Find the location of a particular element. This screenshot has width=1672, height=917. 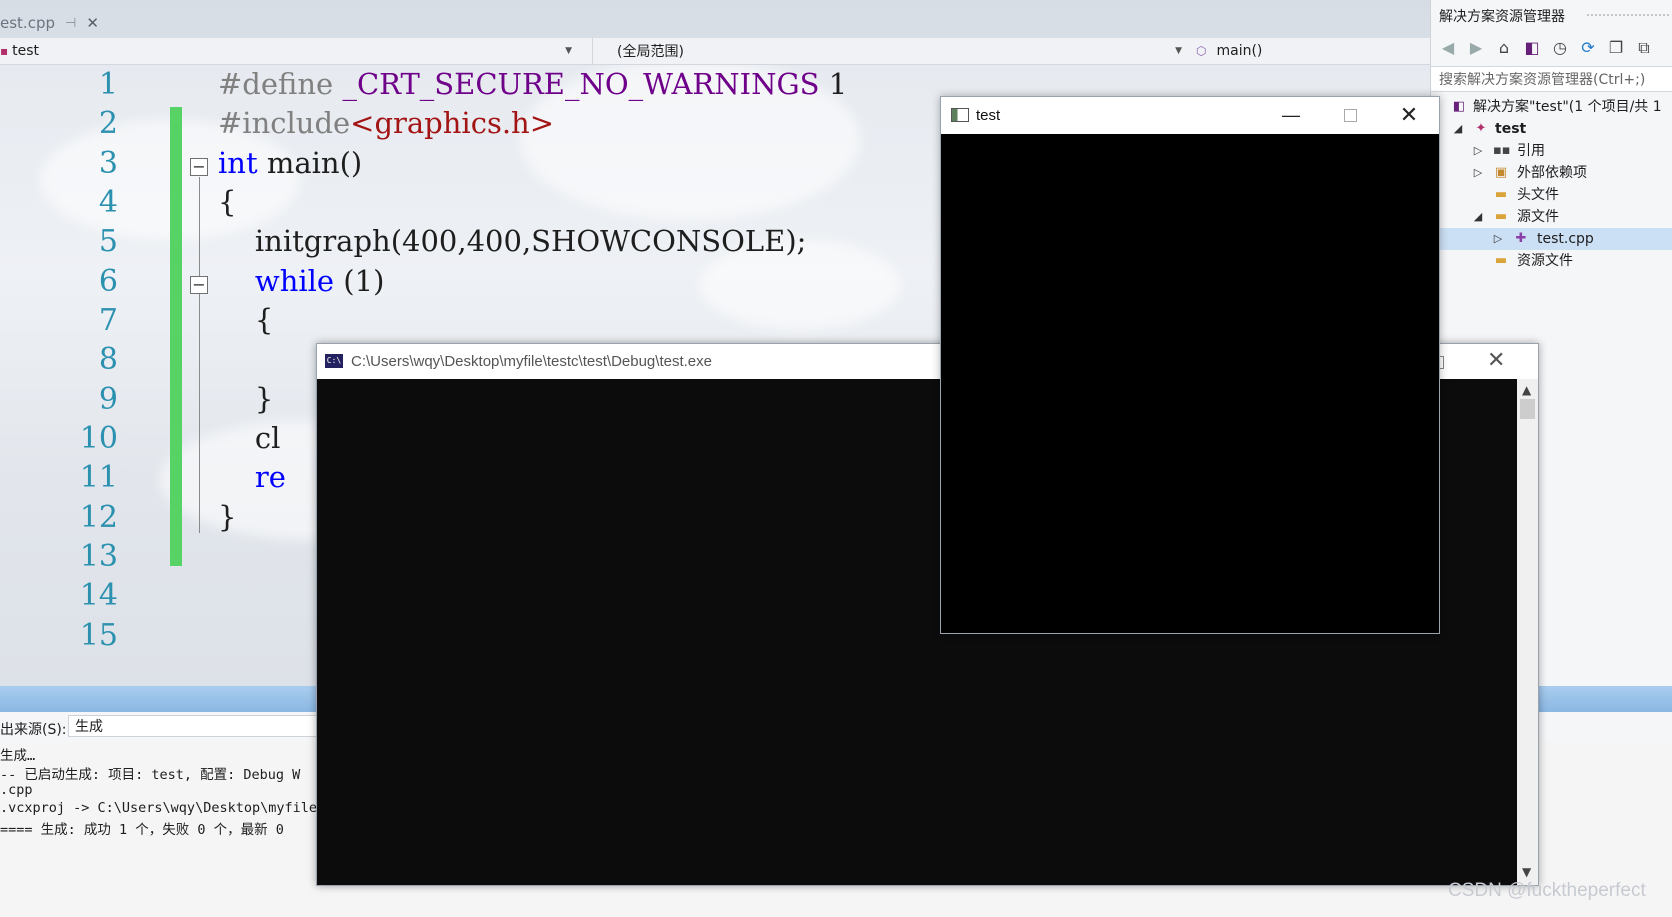

tree-item-solution: ◧ 解决方案"test"(1 个项目/共 1 is located at coordinates (1551, 107).